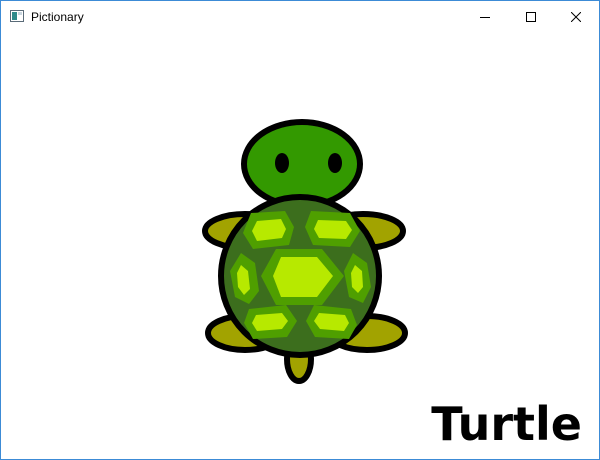 This screenshot has height=460, width=600. What do you see at coordinates (333, 229) in the screenshot?
I see `scute-top-right-inner` at bounding box center [333, 229].